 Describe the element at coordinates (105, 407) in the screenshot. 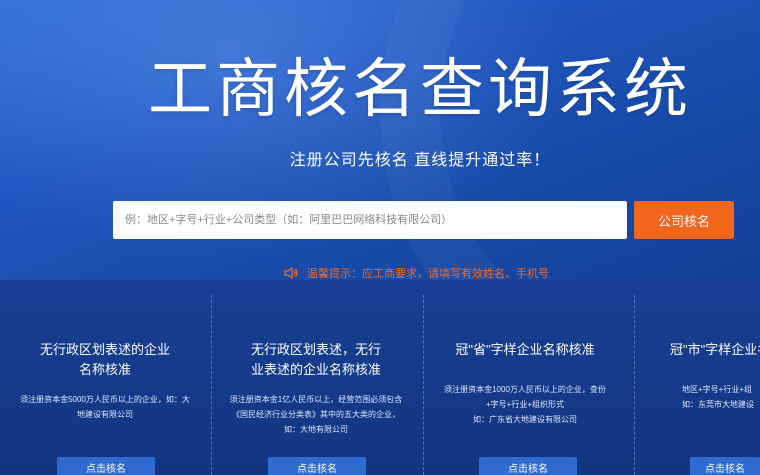

I see `card-description: 须注册资本金5000万人民币以上的企业，如：大 地建设有限公司` at that location.